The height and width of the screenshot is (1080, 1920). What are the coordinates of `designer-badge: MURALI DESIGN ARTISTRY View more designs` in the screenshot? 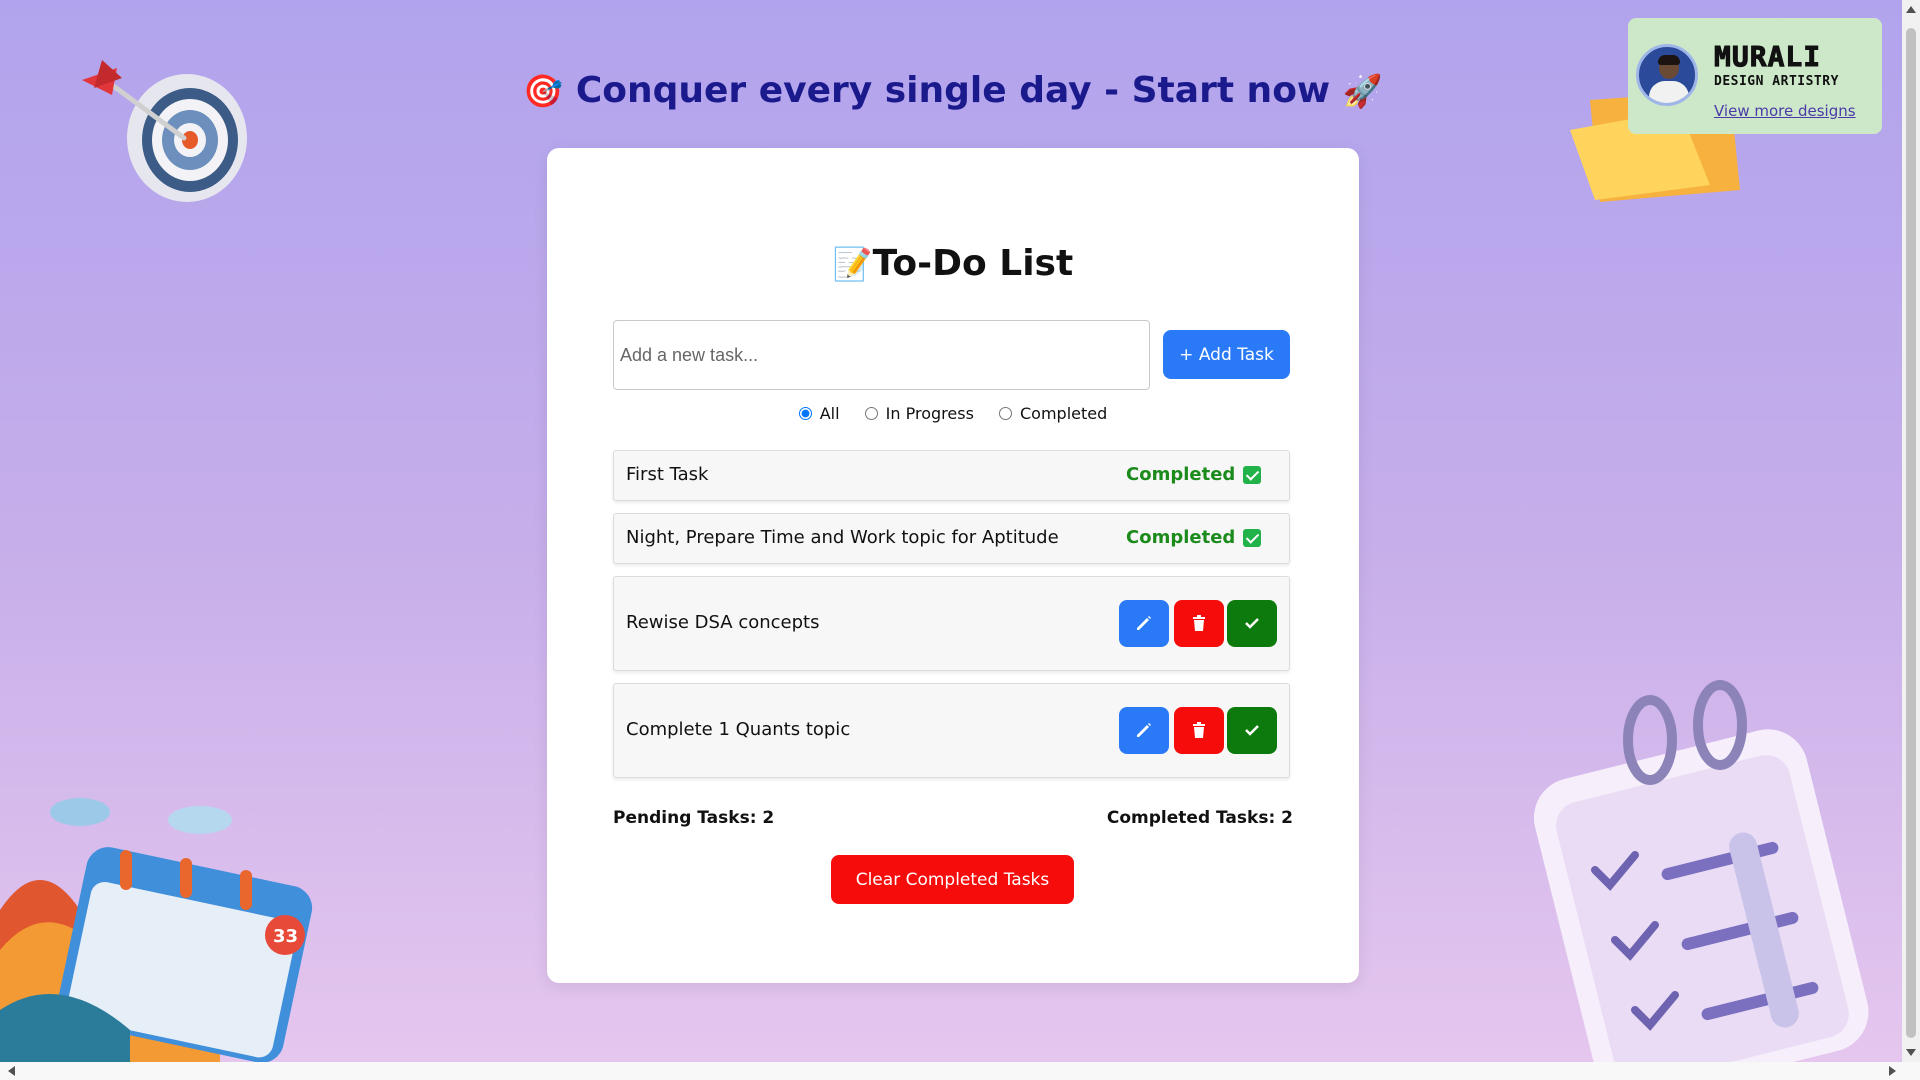 It's located at (1755, 76).